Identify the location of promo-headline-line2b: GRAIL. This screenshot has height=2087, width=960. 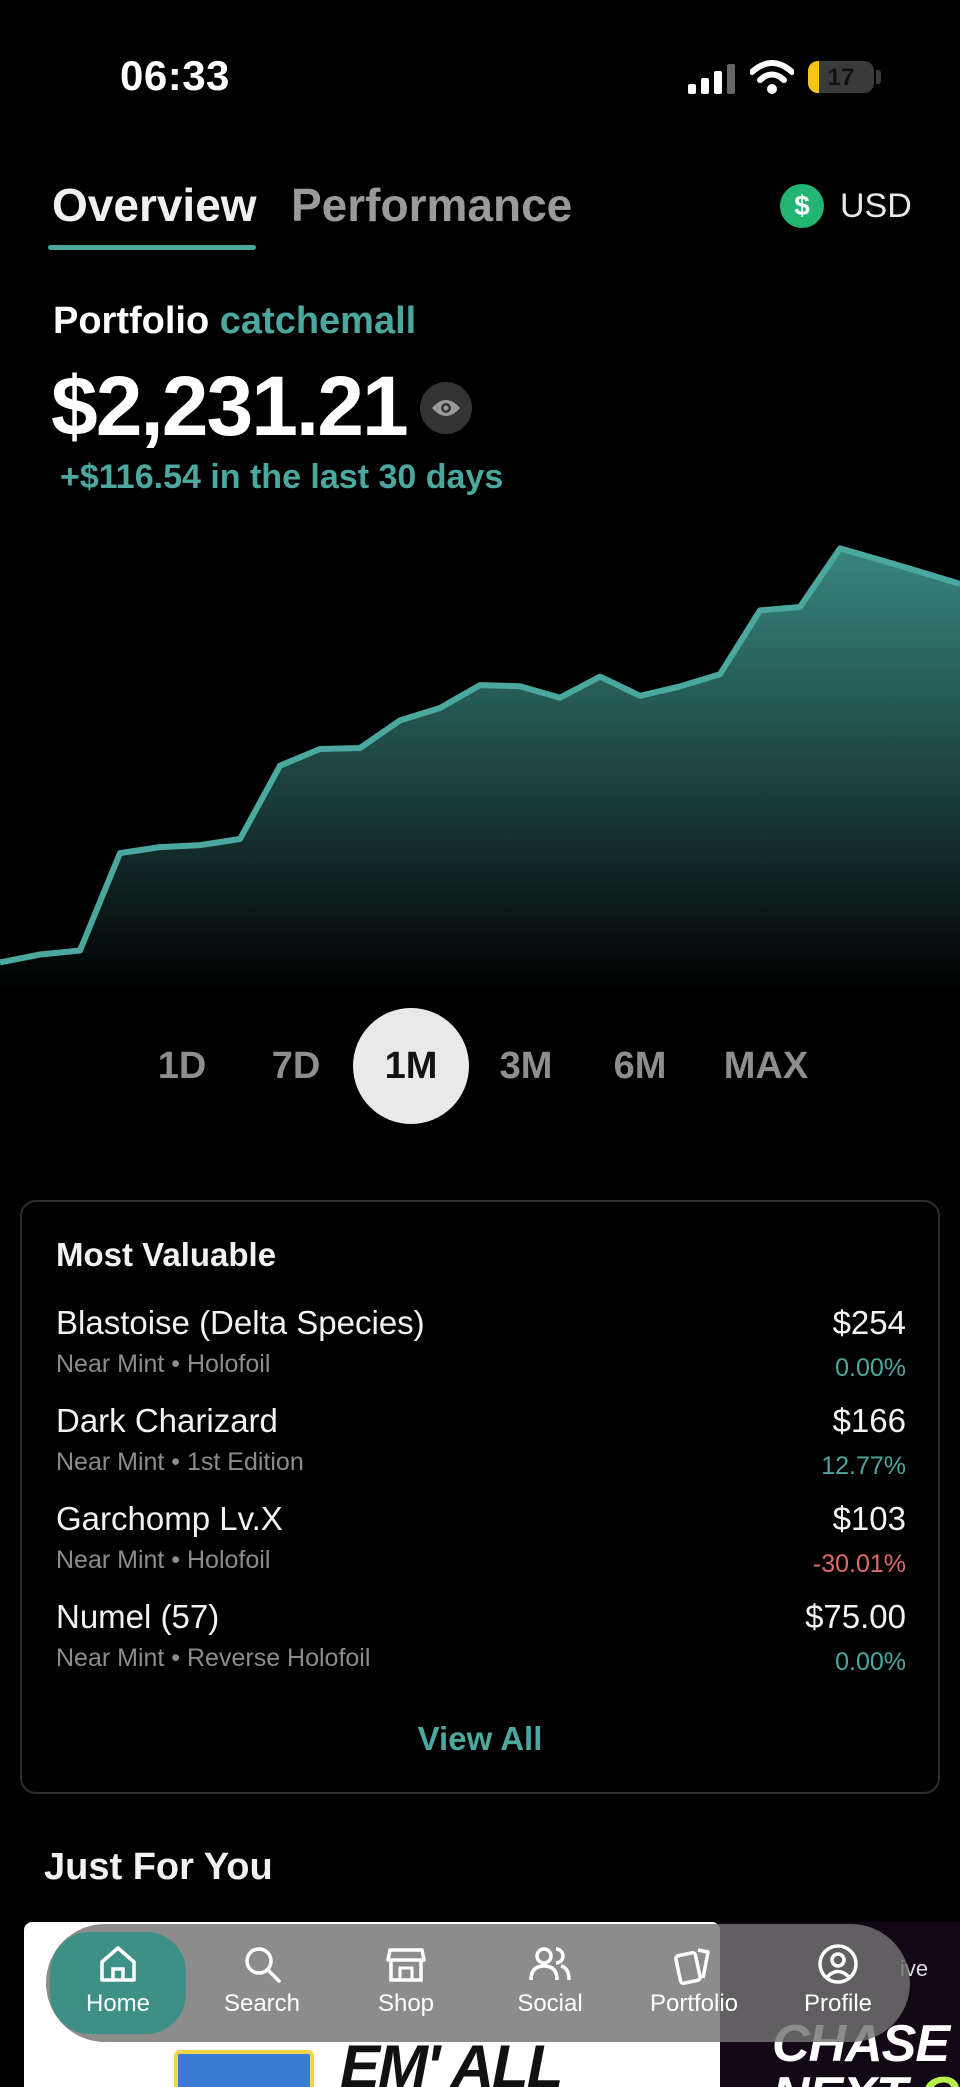
(940, 2077).